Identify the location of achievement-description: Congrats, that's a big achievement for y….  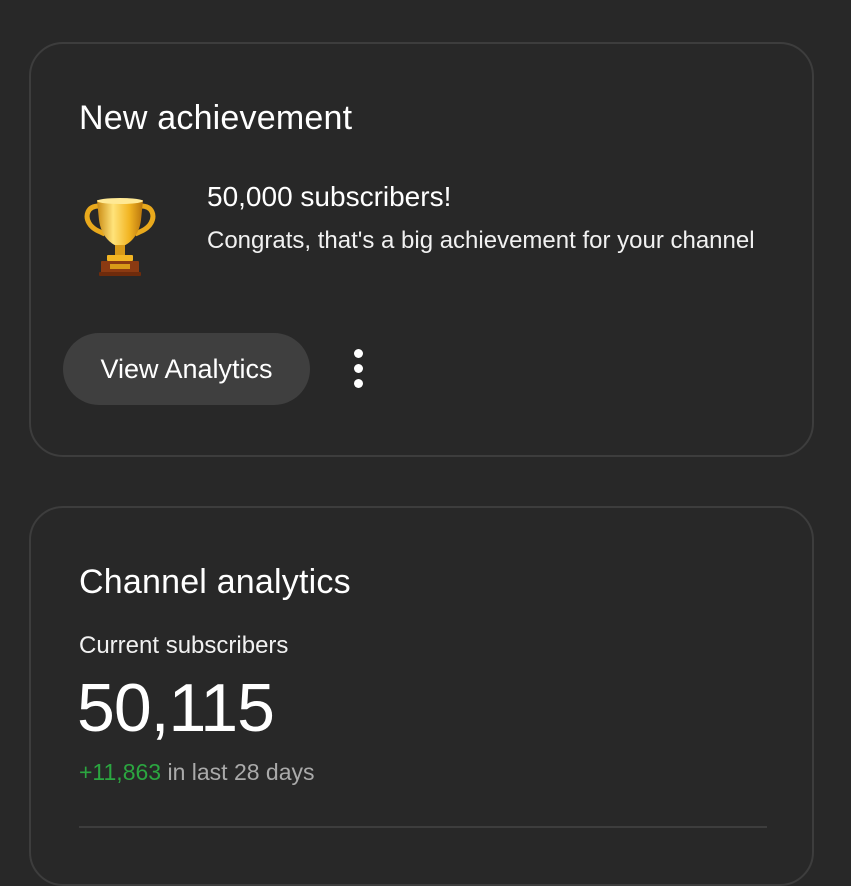
(481, 240).